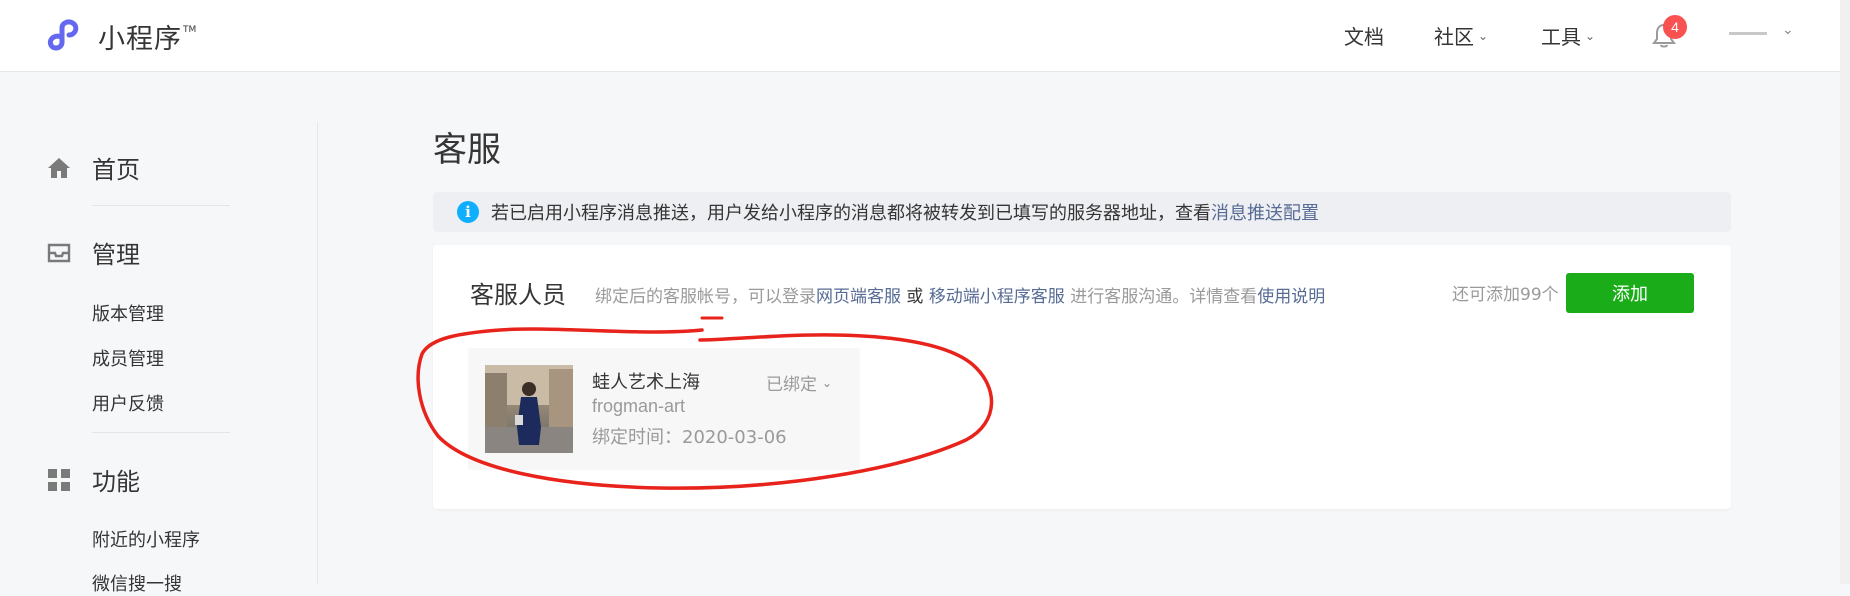 The image size is (1850, 596). I want to click on page-title: 客服, so click(467, 150).